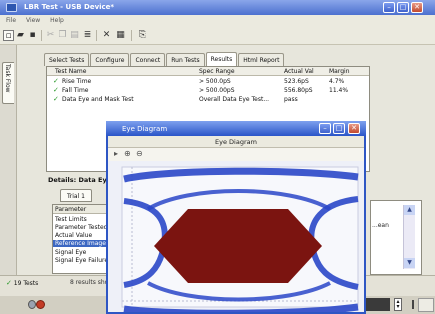  I want to click on main-window-title: LBR Test - USB Device*, so click(69, 7).